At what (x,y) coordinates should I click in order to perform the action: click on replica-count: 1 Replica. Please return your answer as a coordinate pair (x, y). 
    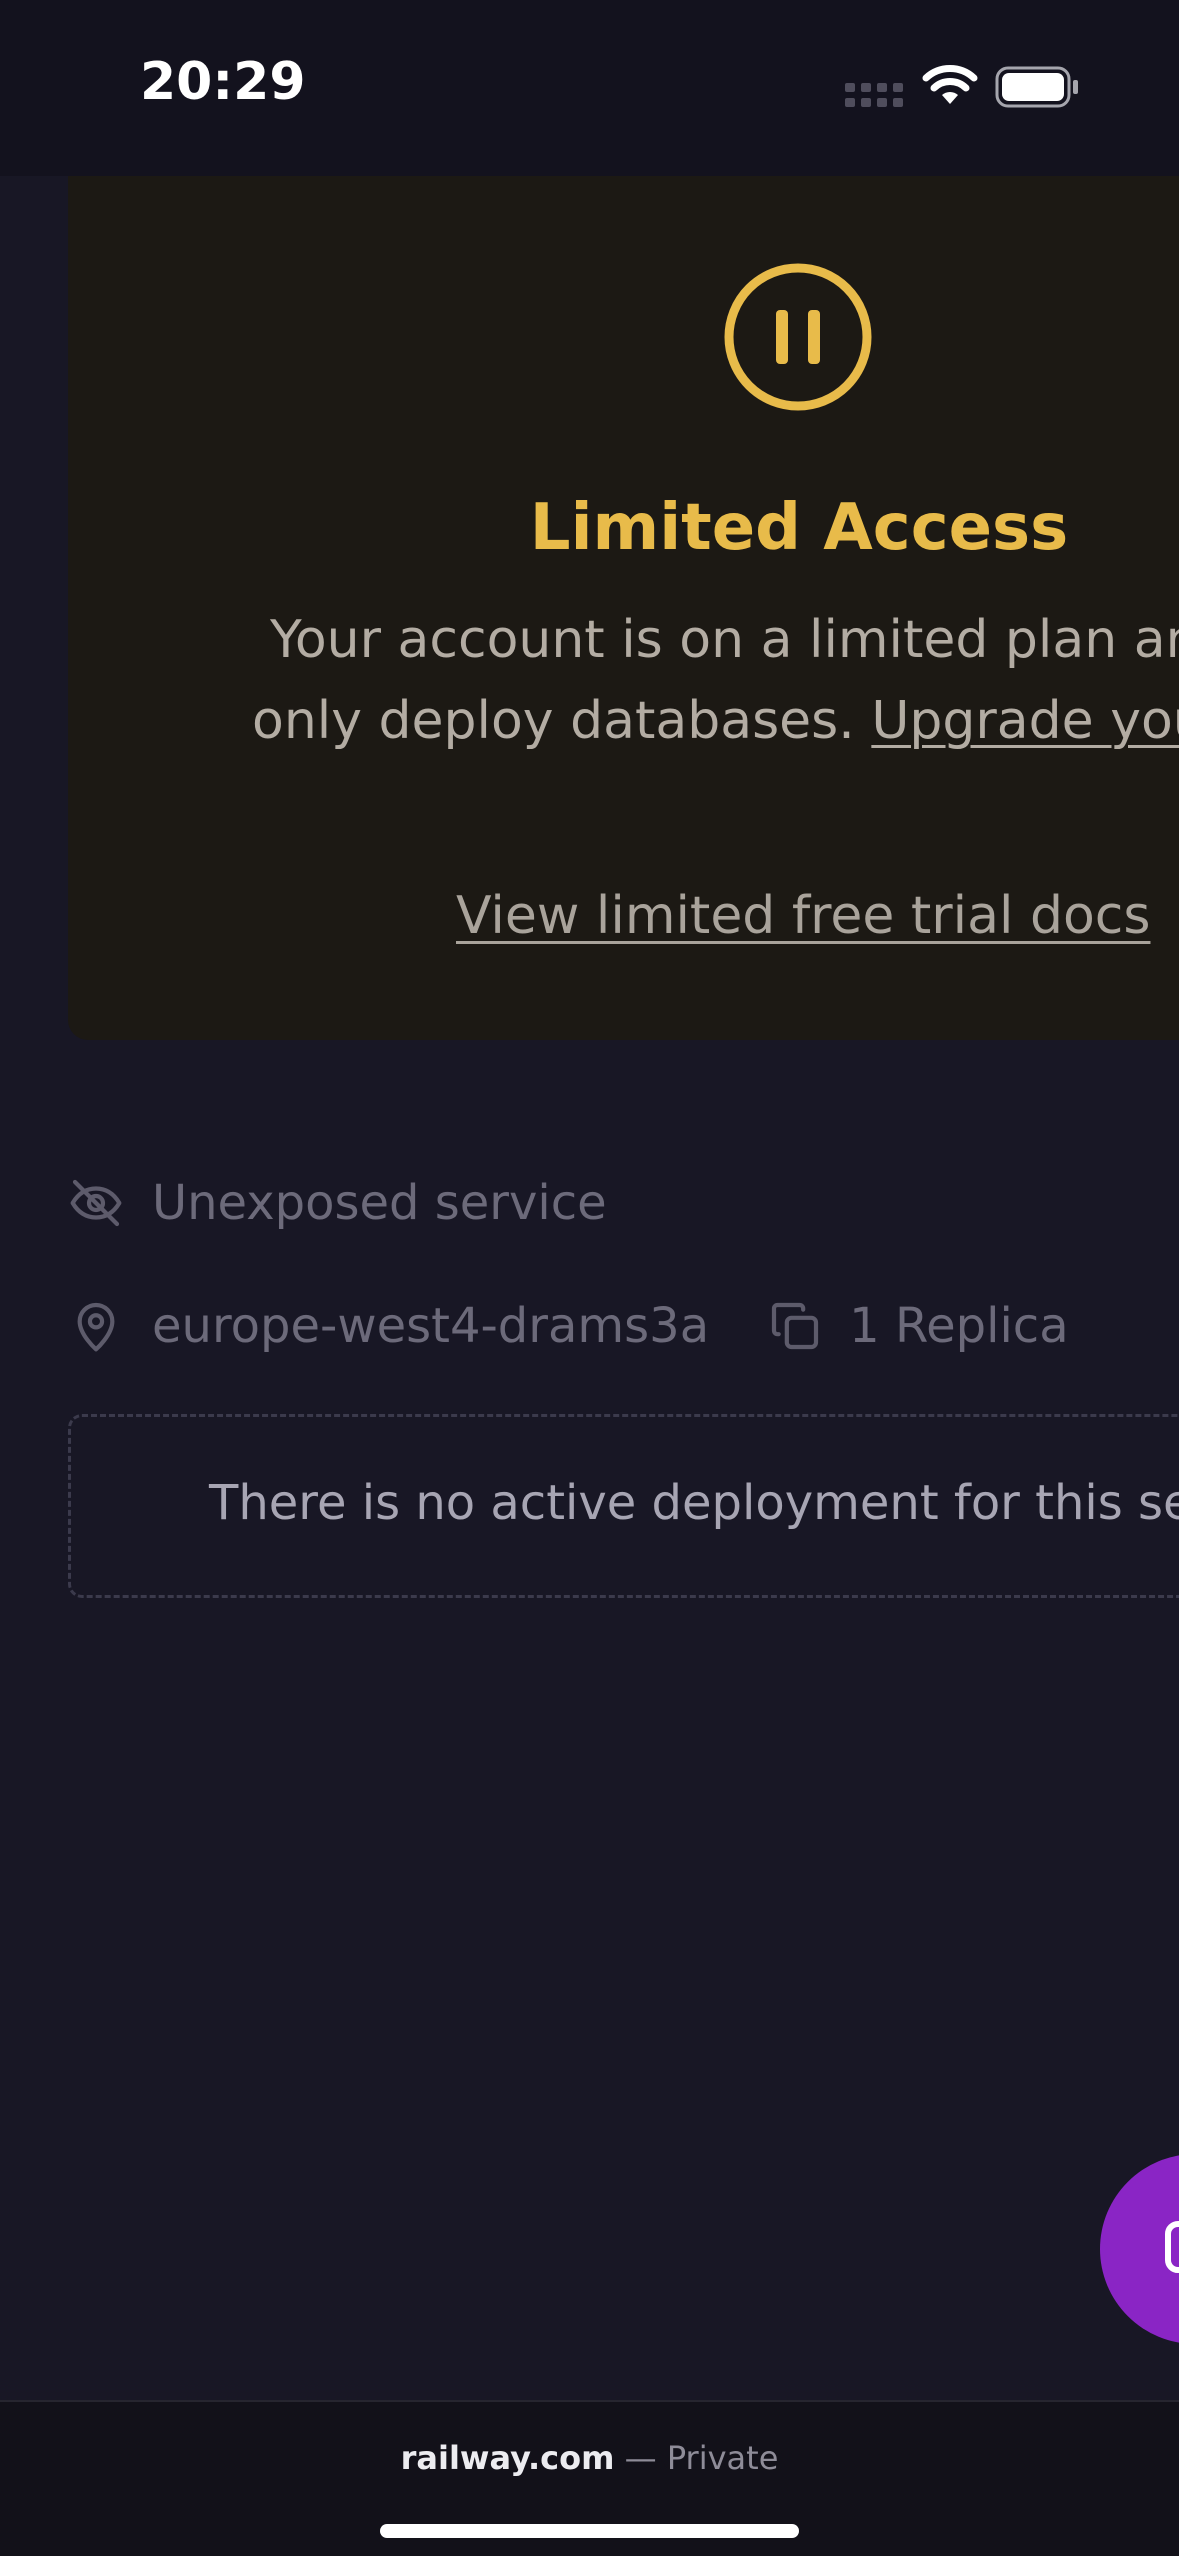
    Looking at the image, I should click on (918, 1326).